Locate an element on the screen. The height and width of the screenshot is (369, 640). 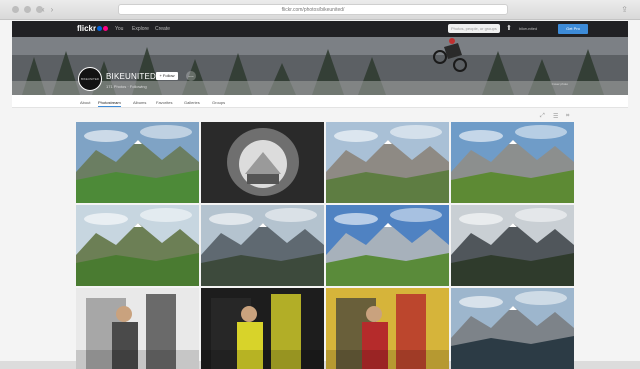
share-icon: ⇪ is located at coordinates (624, 9).